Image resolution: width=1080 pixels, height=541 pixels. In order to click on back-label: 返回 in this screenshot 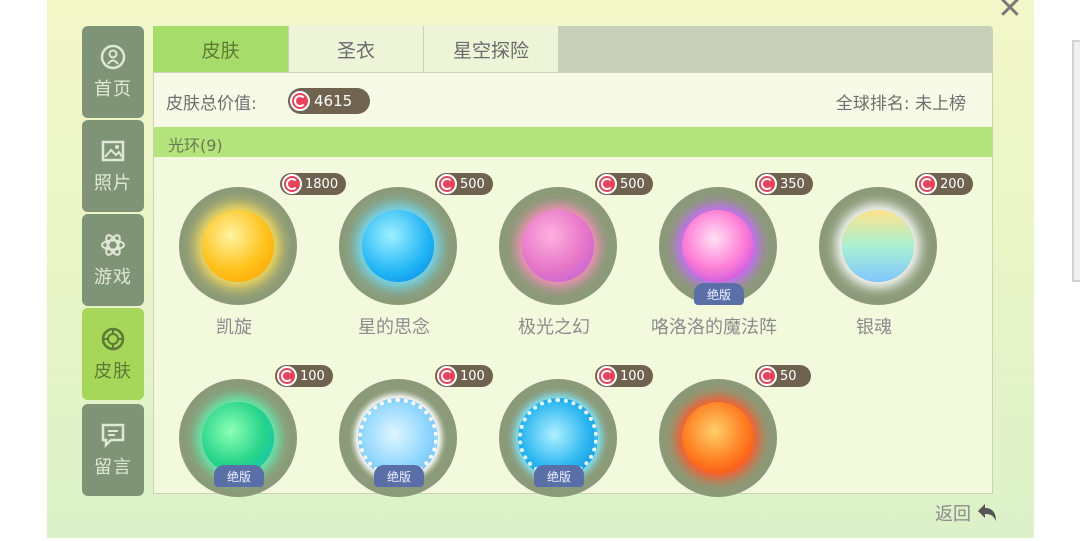, I will do `click(953, 514)`.